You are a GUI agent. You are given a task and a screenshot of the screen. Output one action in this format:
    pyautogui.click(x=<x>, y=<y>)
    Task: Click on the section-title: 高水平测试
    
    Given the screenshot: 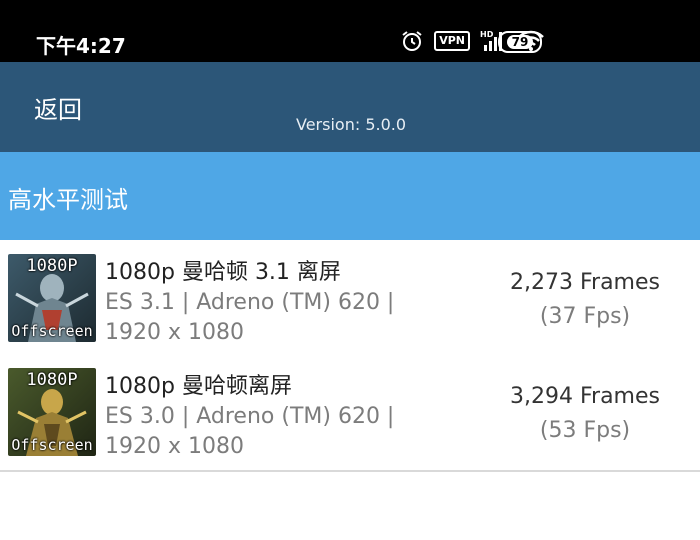 What is the action you would take?
    pyautogui.click(x=68, y=200)
    